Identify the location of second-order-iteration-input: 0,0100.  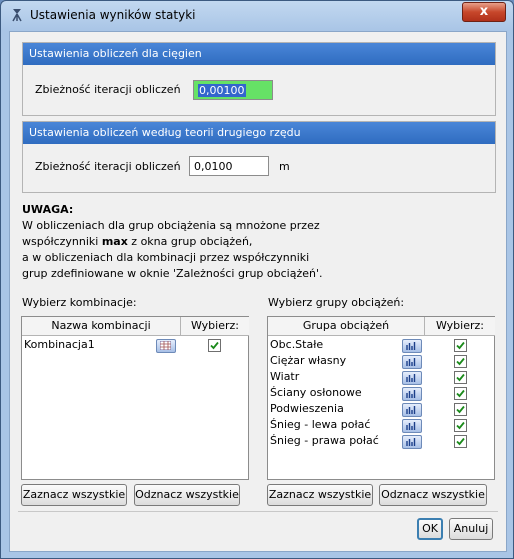
(229, 166).